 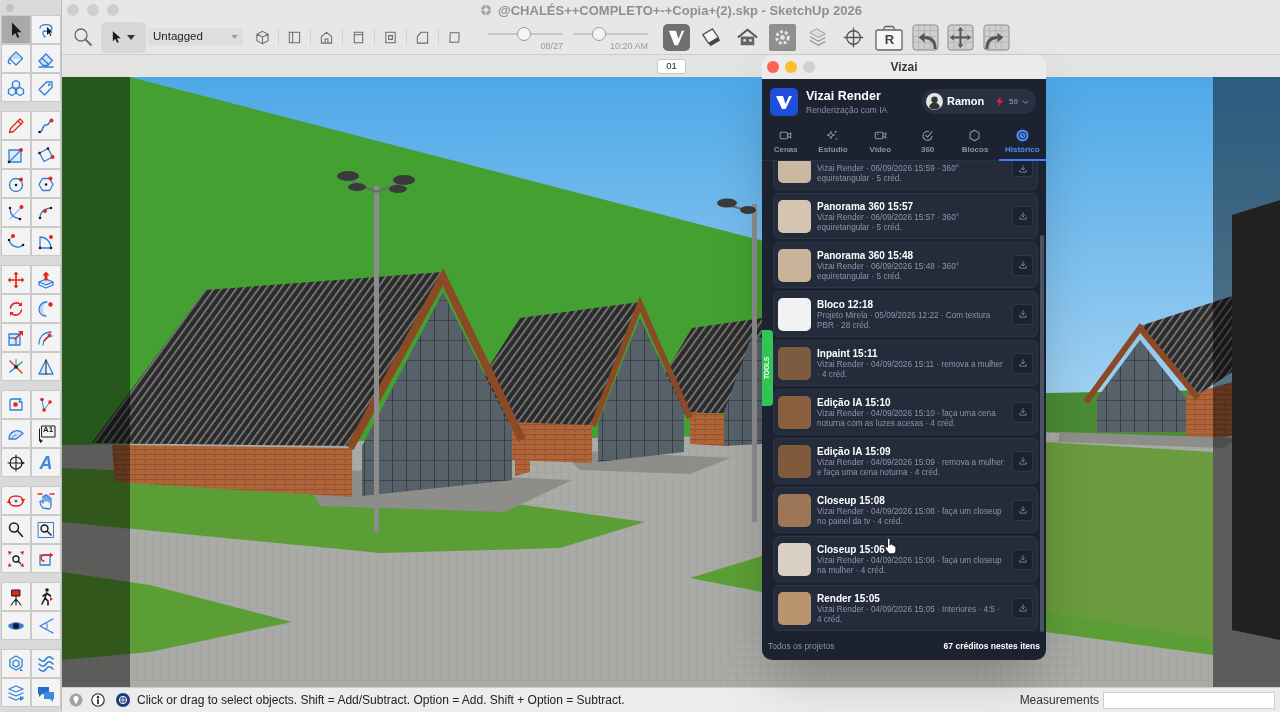 What do you see at coordinates (195, 37) in the screenshot?
I see `tag-dropdown: Untagged` at bounding box center [195, 37].